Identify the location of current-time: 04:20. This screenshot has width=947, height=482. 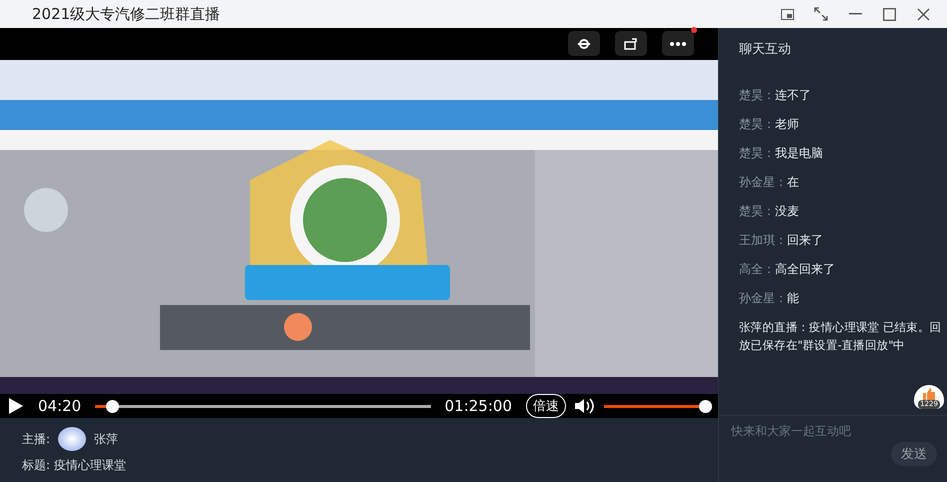
(59, 406).